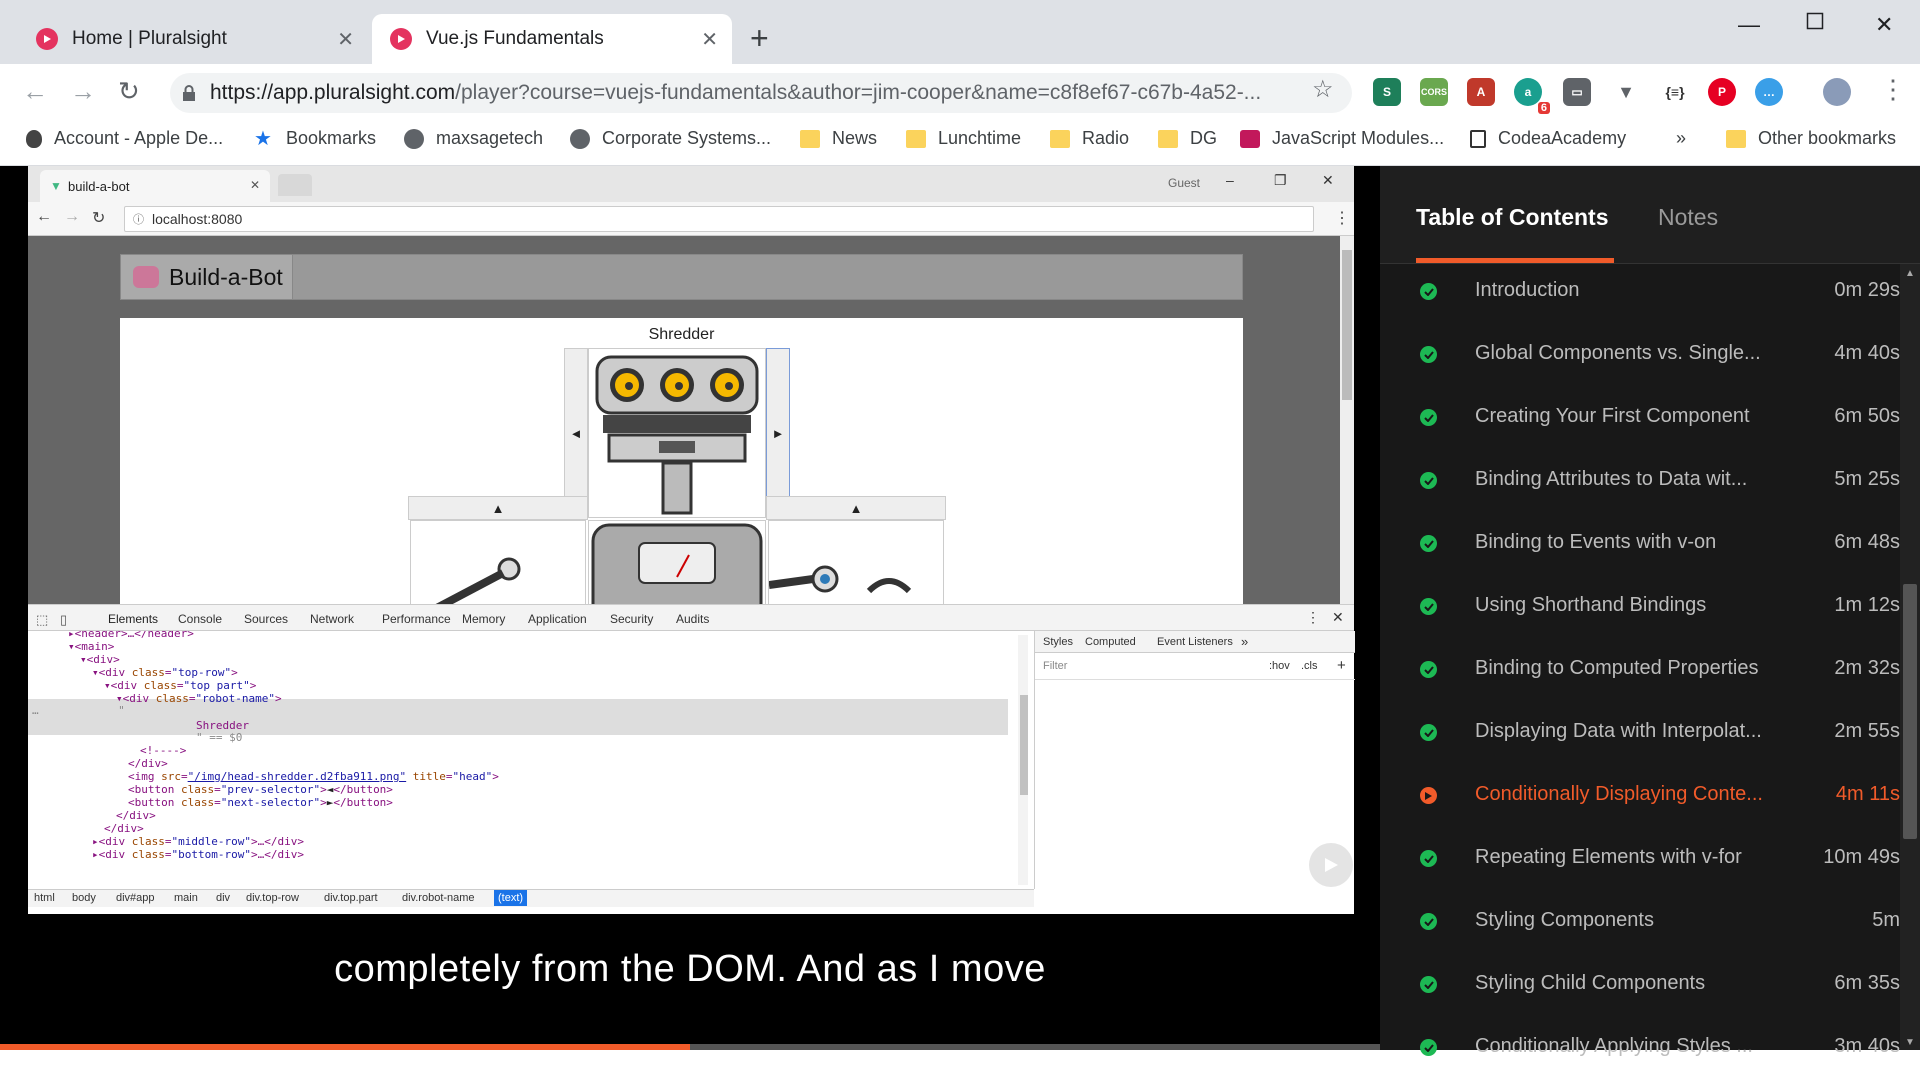 The width and height of the screenshot is (1920, 1080). I want to click on lock-icon, so click(189, 93).